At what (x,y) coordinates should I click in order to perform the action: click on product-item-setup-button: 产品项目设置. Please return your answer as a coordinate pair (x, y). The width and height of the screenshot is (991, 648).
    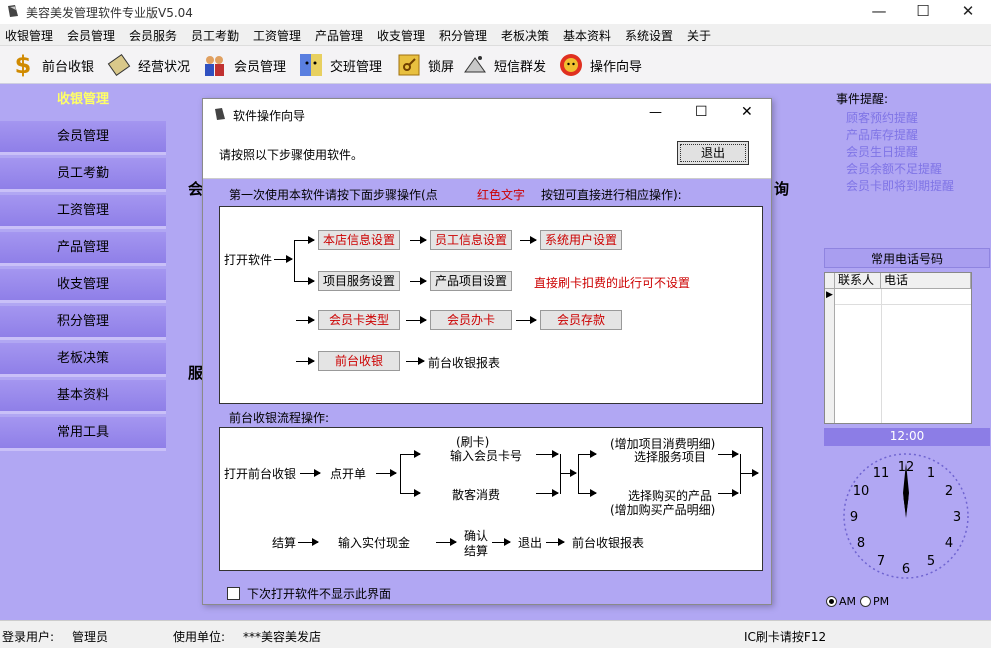
    Looking at the image, I should click on (471, 281).